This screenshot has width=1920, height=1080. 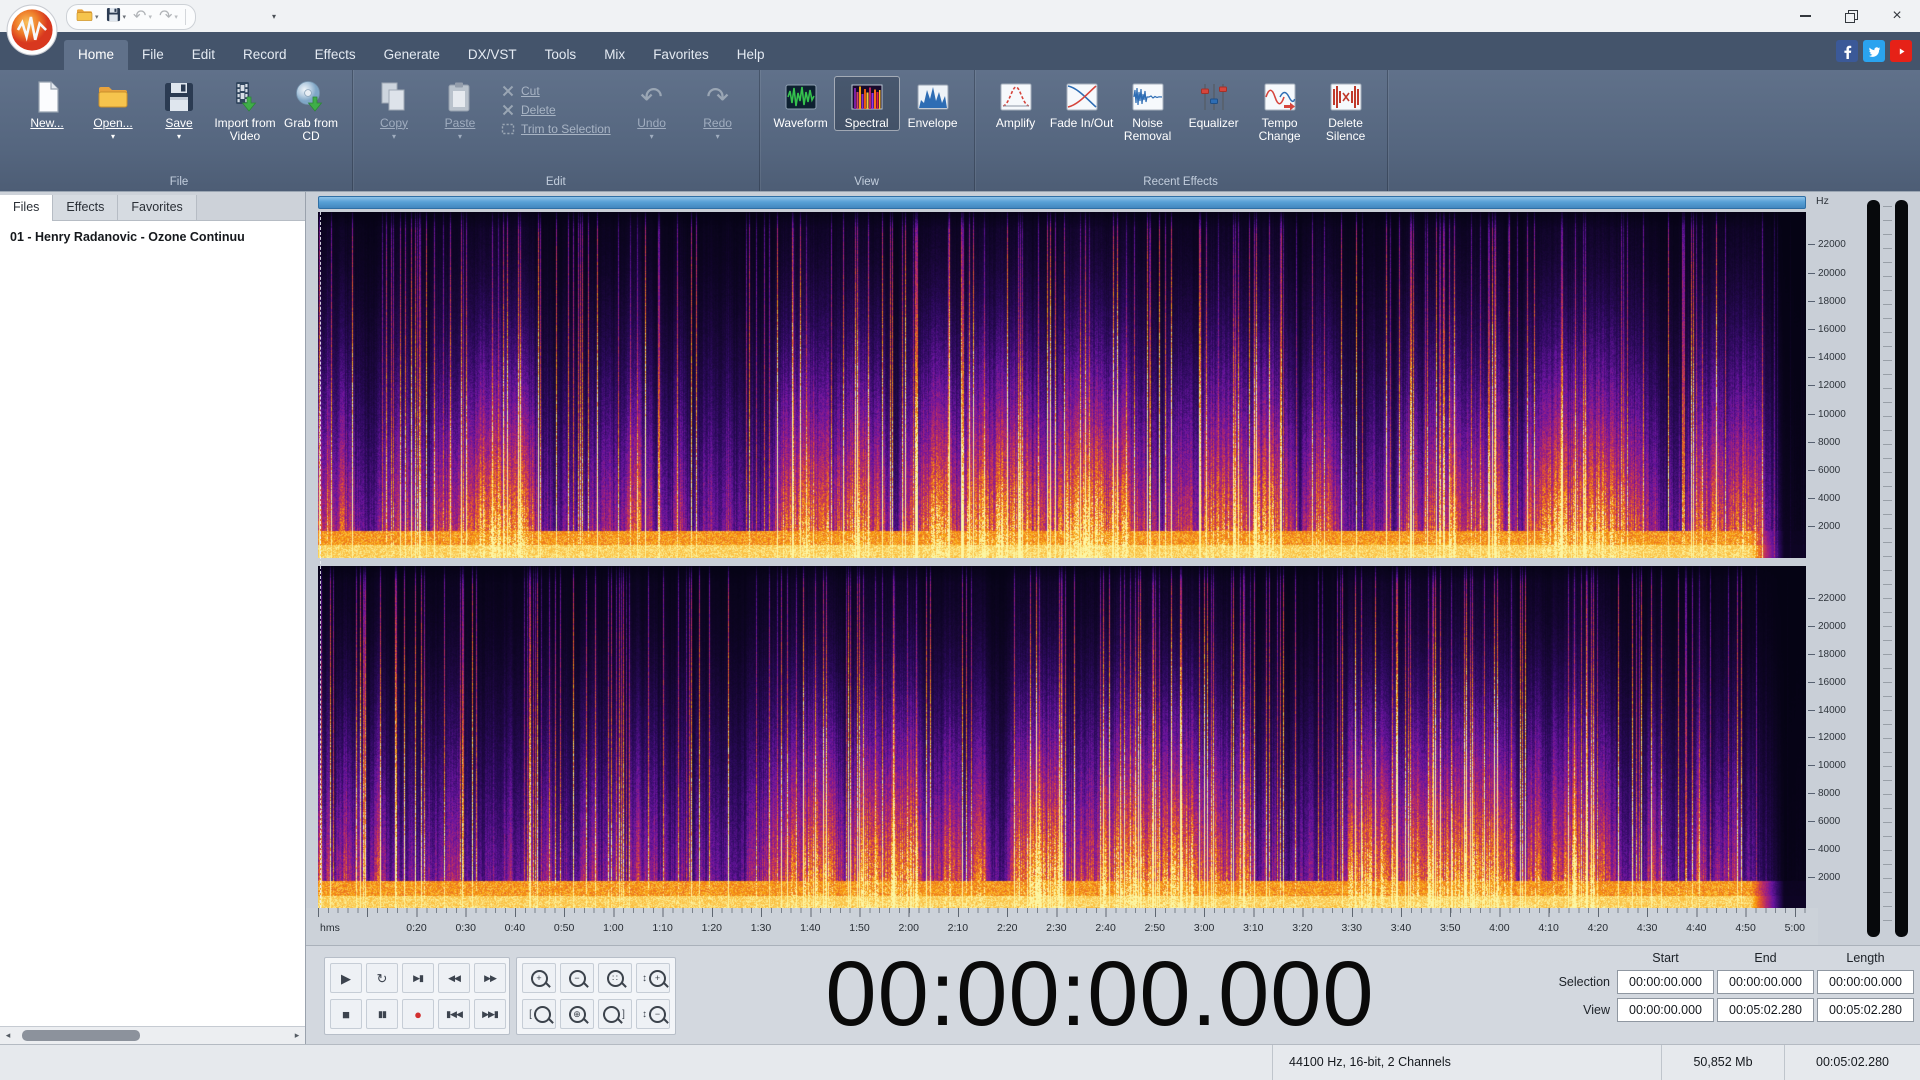 I want to click on maximize-button, so click(x=1851, y=16).